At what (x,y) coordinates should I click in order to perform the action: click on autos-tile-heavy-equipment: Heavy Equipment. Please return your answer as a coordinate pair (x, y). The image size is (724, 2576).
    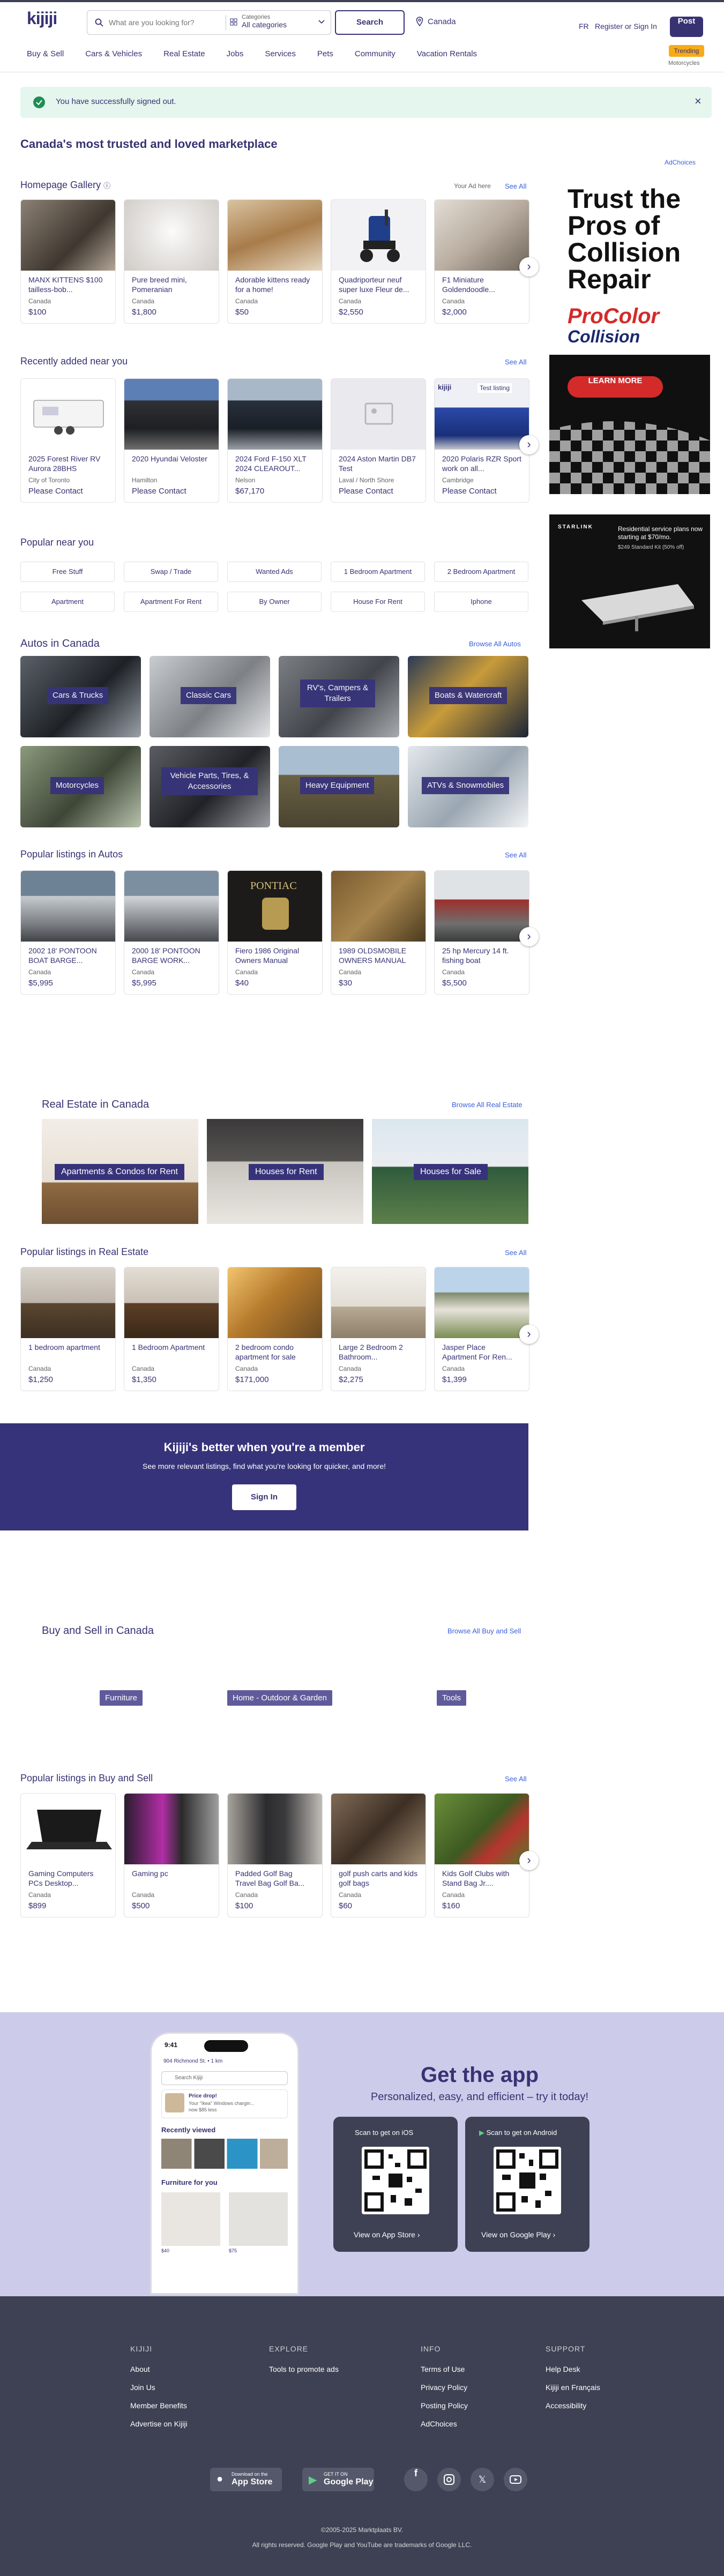
    Looking at the image, I should click on (339, 787).